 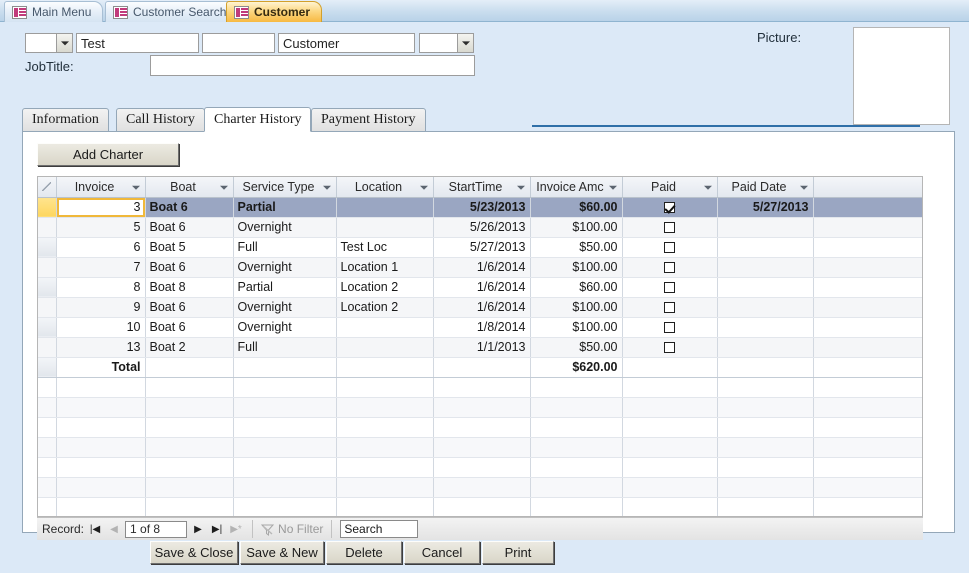 What do you see at coordinates (217, 529) in the screenshot?
I see `last-record-icon: ▶|` at bounding box center [217, 529].